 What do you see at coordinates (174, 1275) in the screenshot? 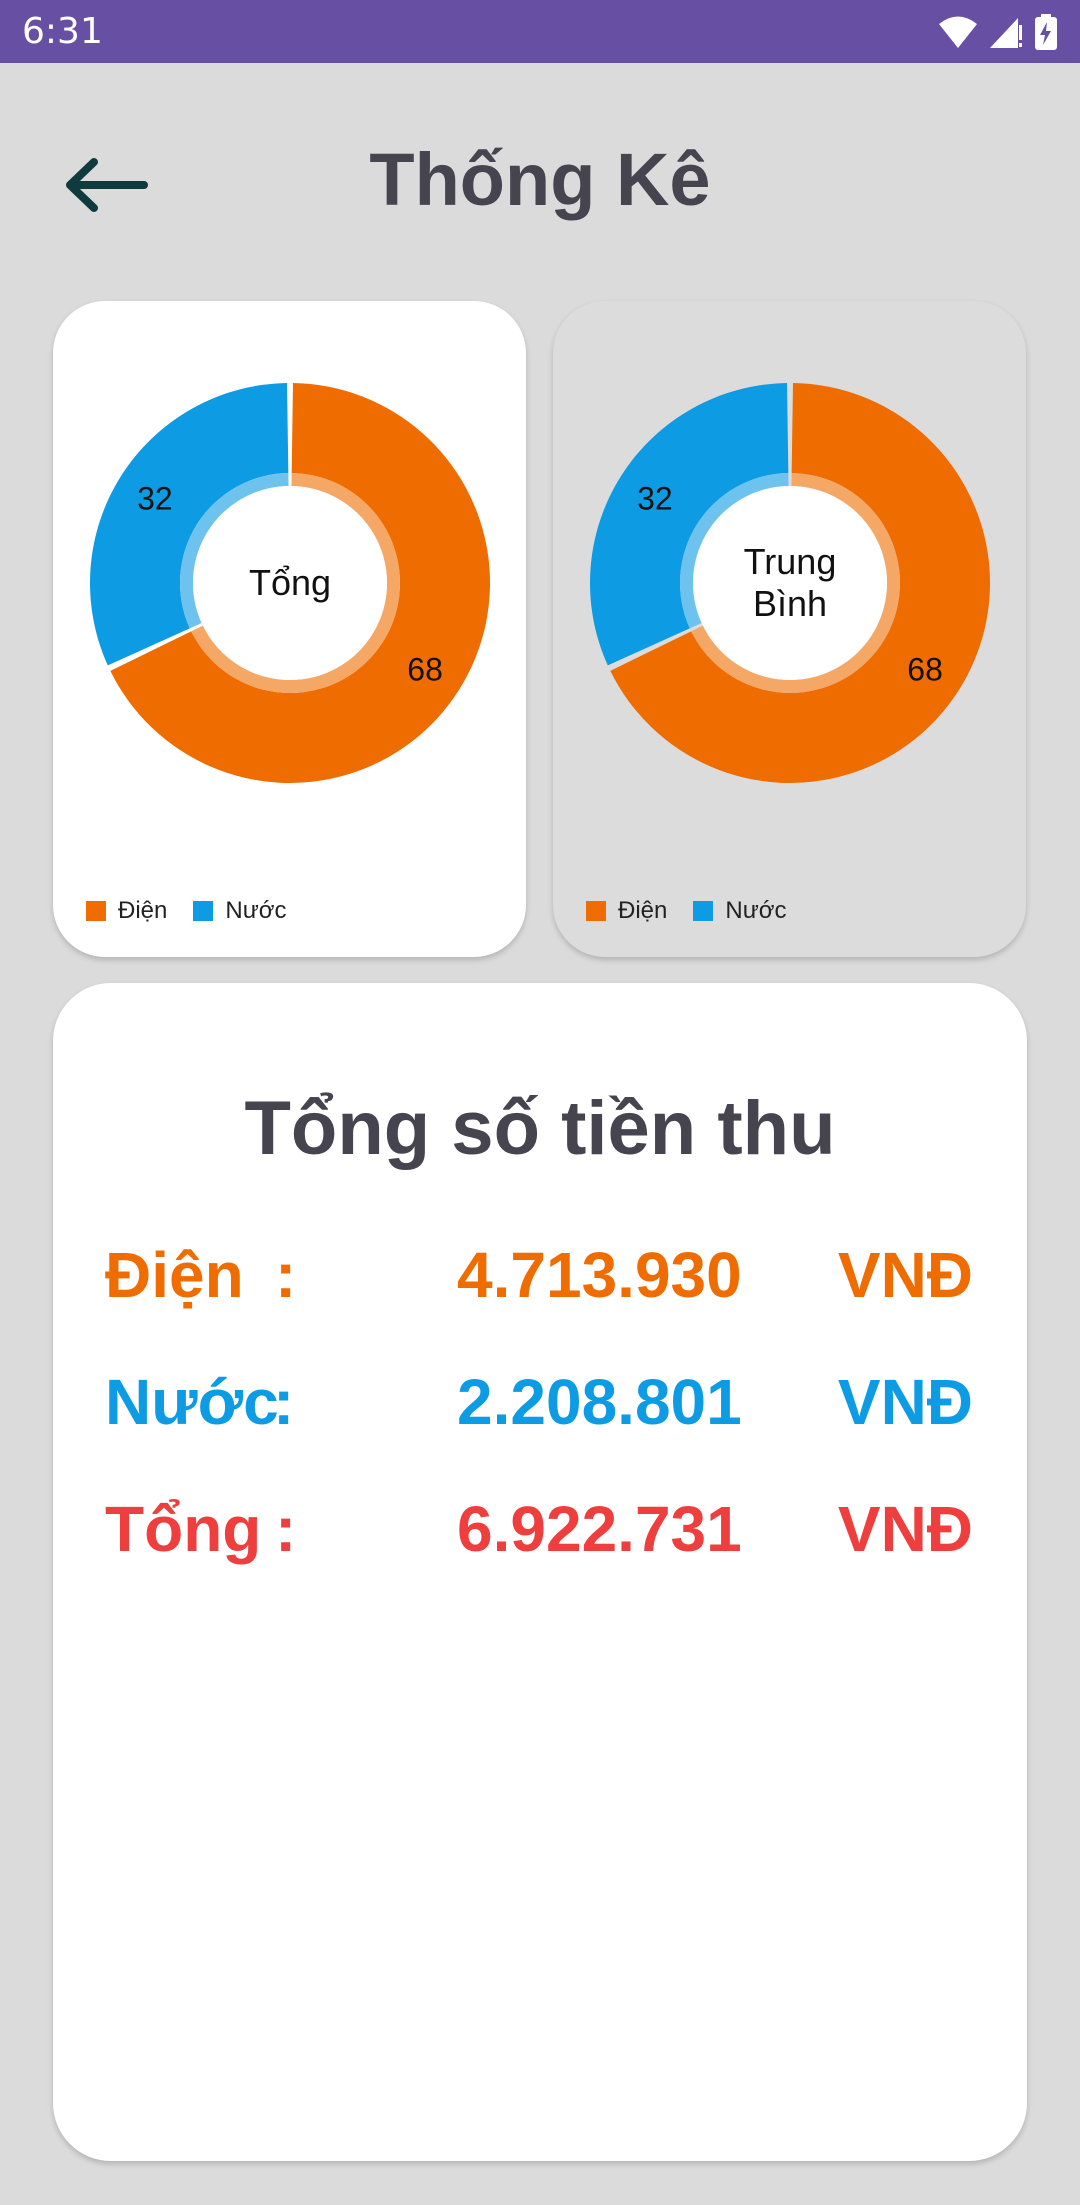
I see `row-label: Điện` at bounding box center [174, 1275].